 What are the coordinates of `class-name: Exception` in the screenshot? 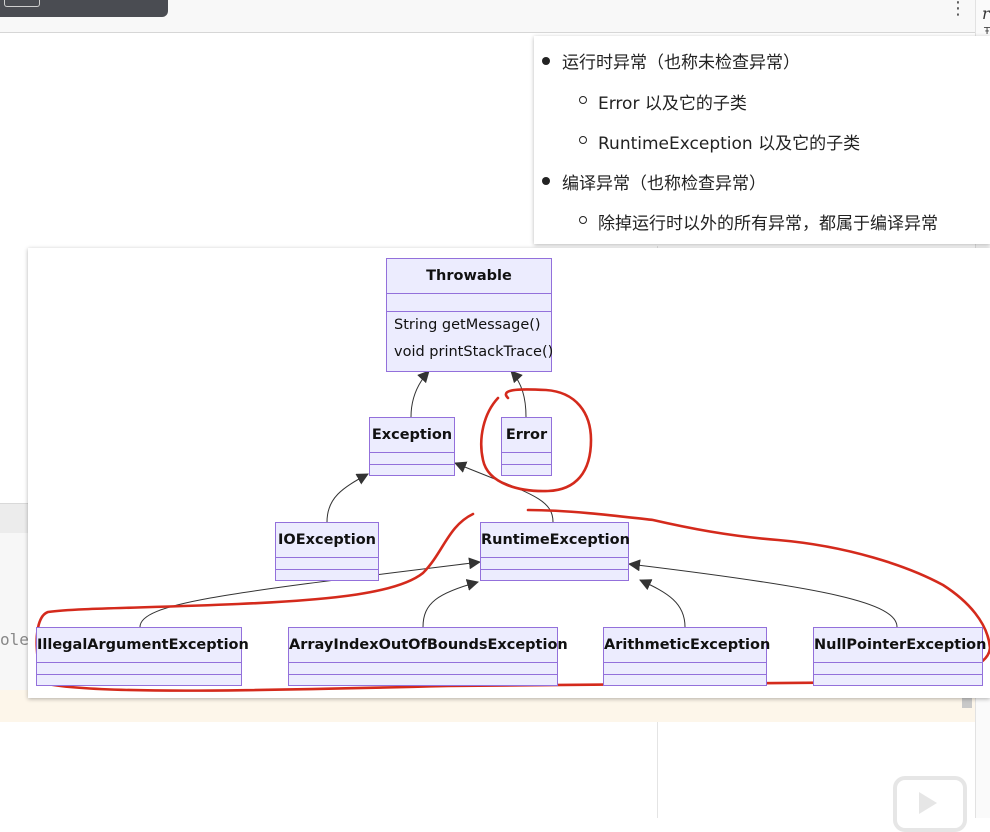 It's located at (412, 435).